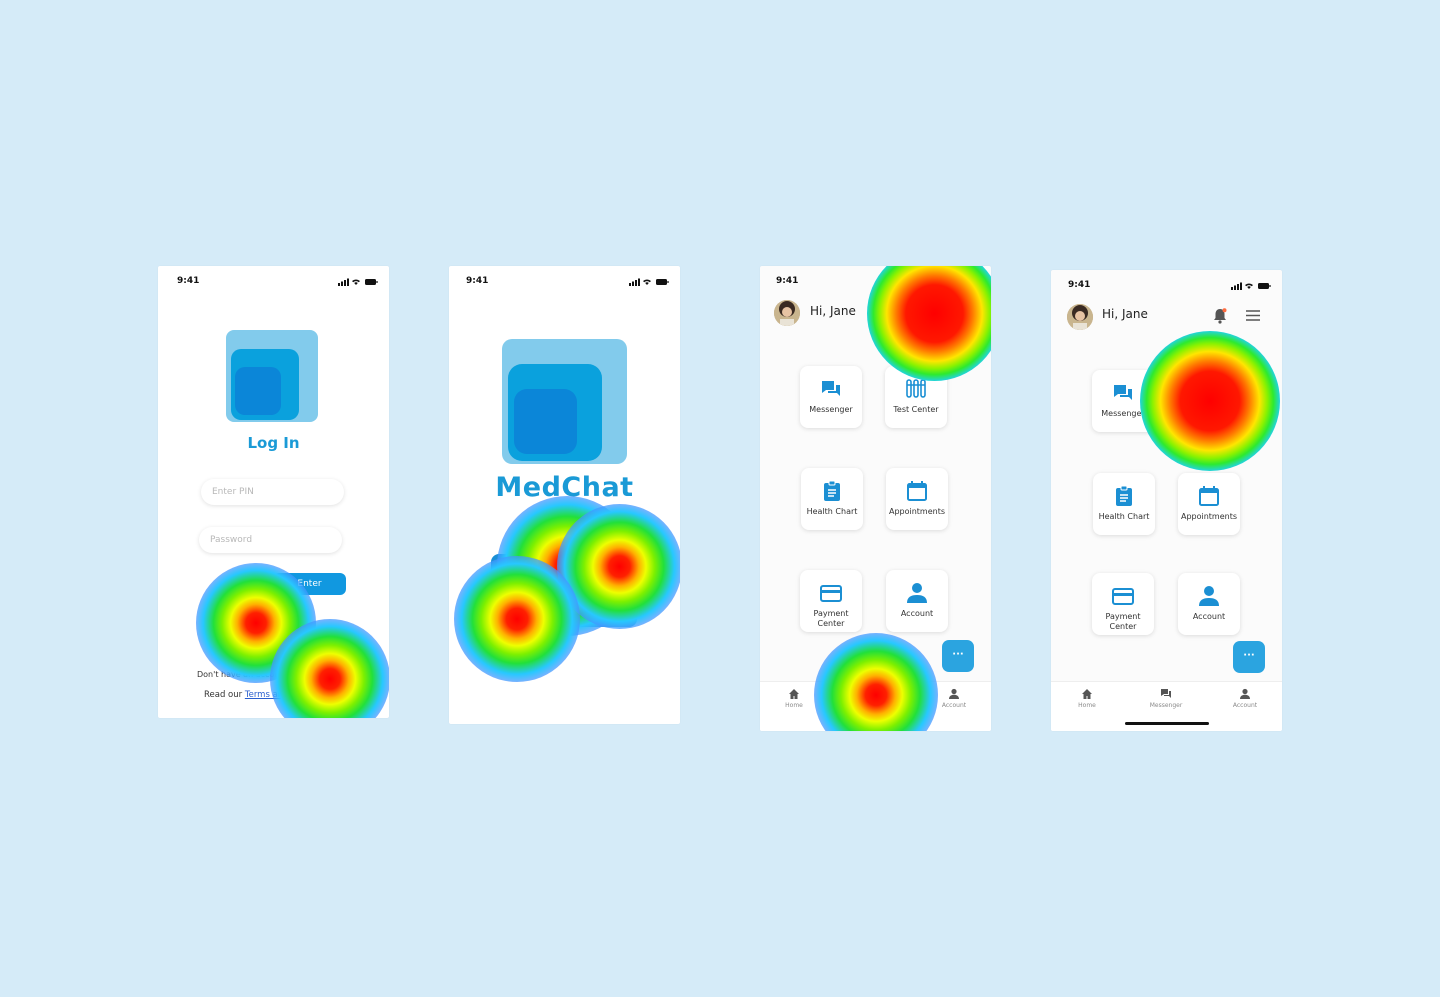 The width and height of the screenshot is (1440, 997). What do you see at coordinates (1166, 693) in the screenshot?
I see `chat-icon` at bounding box center [1166, 693].